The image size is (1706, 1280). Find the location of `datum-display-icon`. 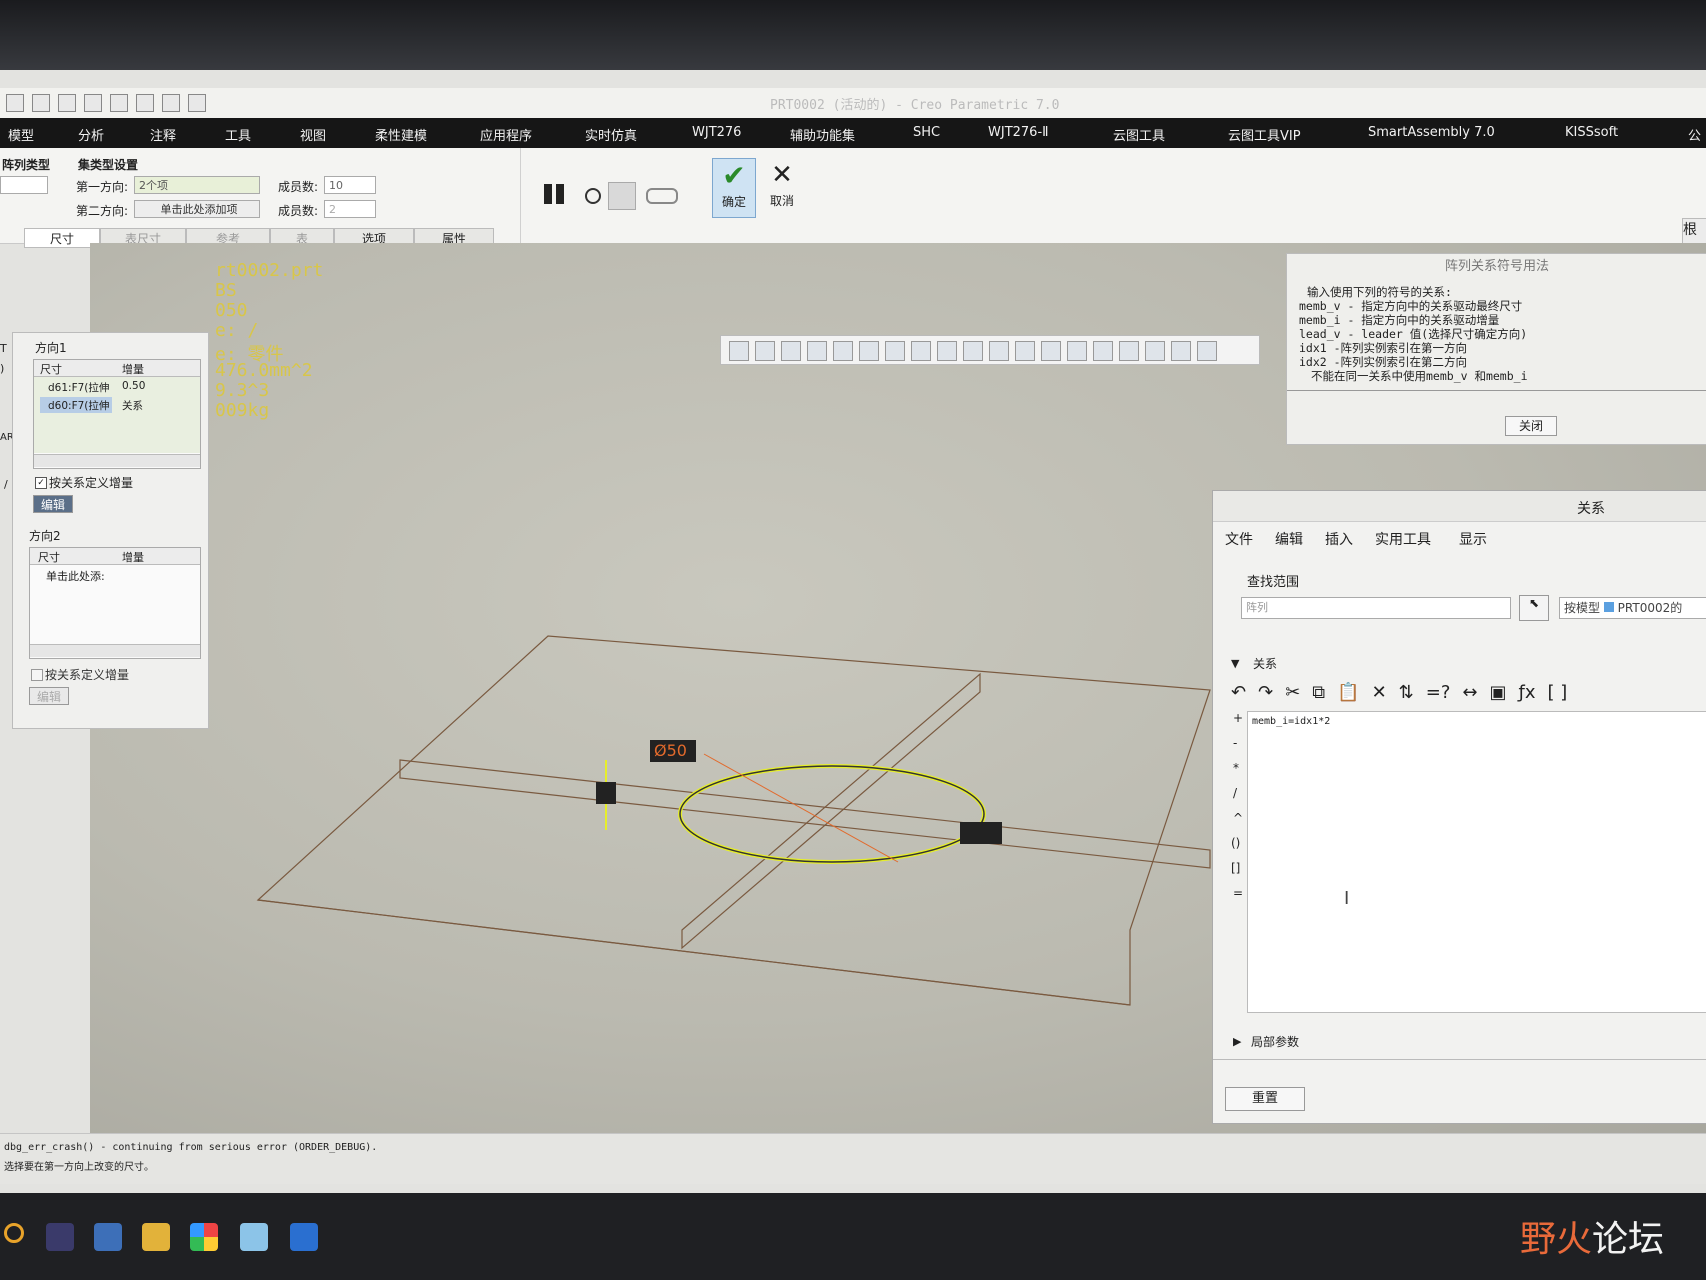

datum-display-icon is located at coordinates (1025, 351).